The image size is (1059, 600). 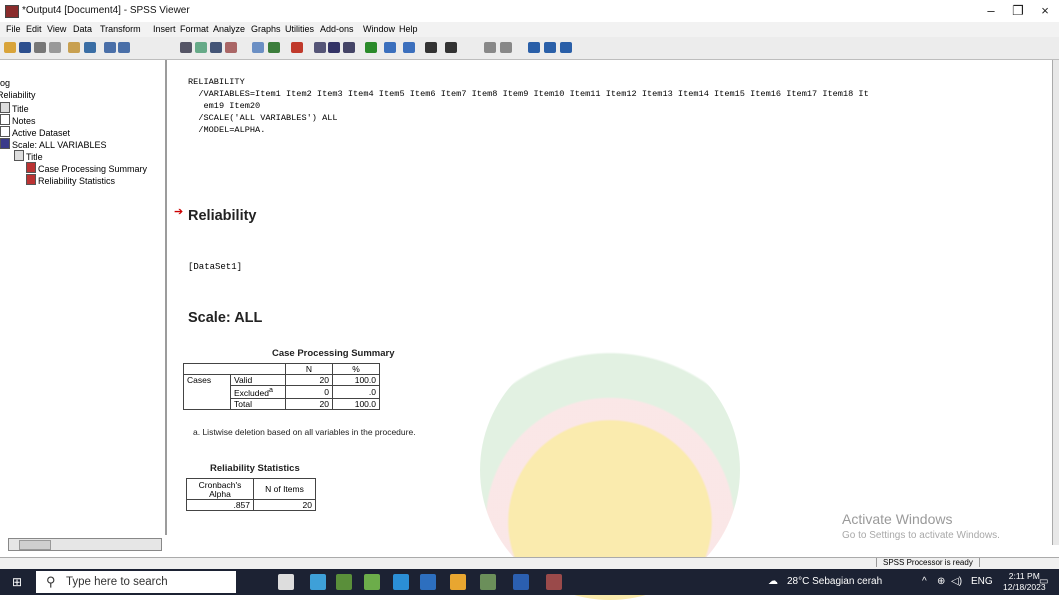 What do you see at coordinates (136, 582) in the screenshot?
I see `taskbar-search: ⚲ Type here to search` at bounding box center [136, 582].